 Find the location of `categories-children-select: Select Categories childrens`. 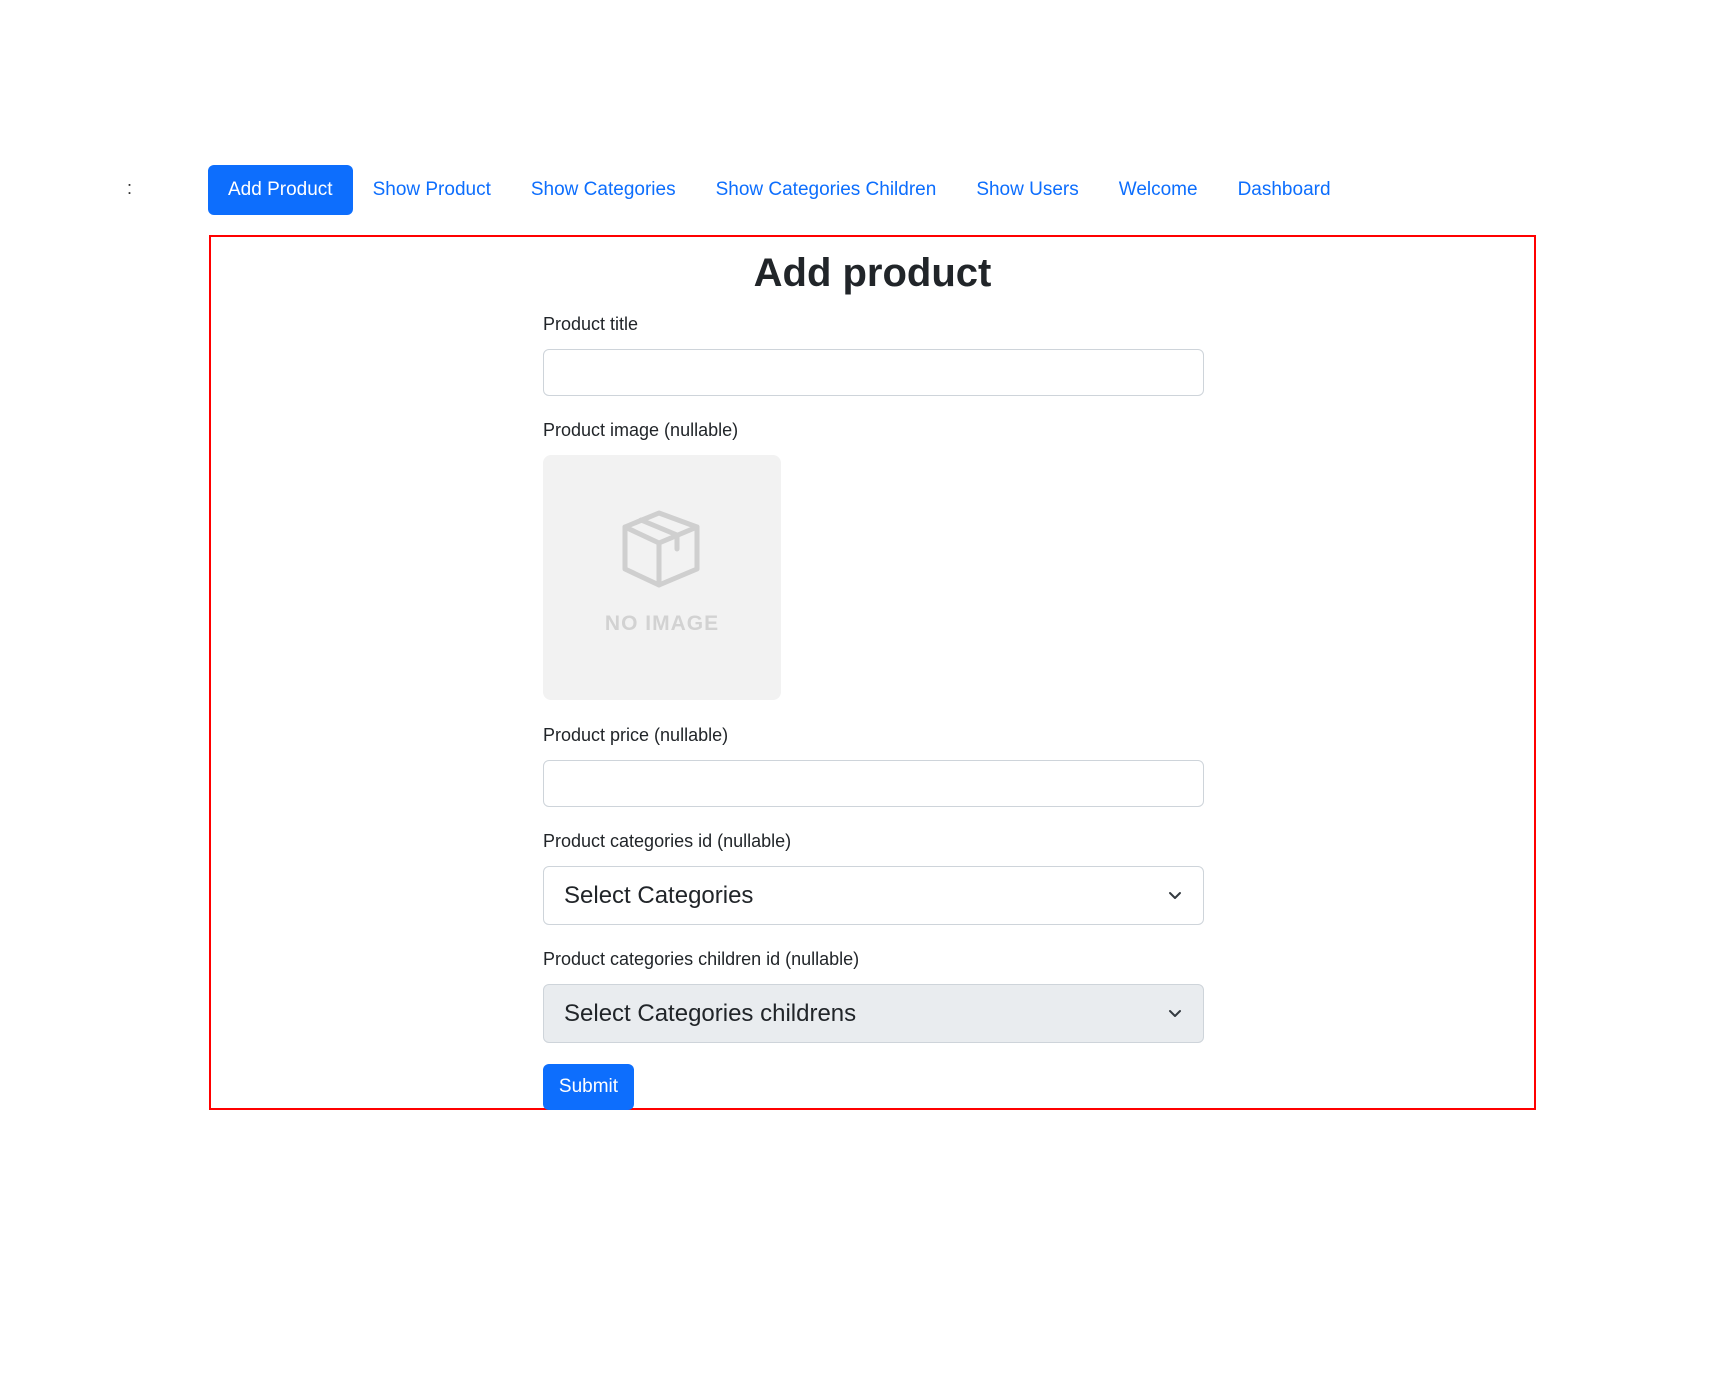

categories-children-select: Select Categories childrens is located at coordinates (873, 1013).